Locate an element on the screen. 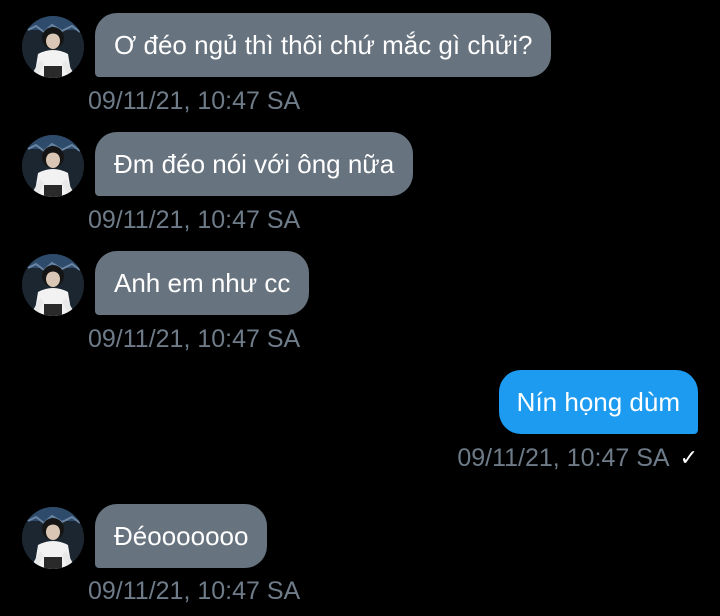 This screenshot has height=616, width=720. message-bubble: Nín họng dùm is located at coordinates (598, 402).